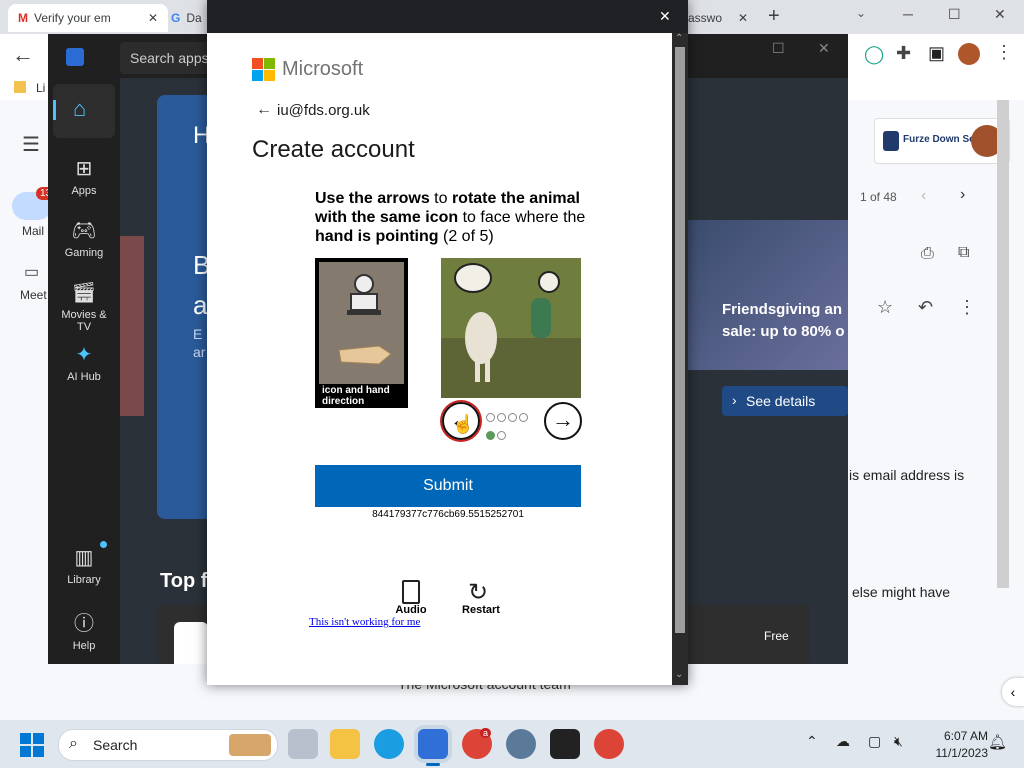  I want to click on tab-google: G Da, so click(188, 18).